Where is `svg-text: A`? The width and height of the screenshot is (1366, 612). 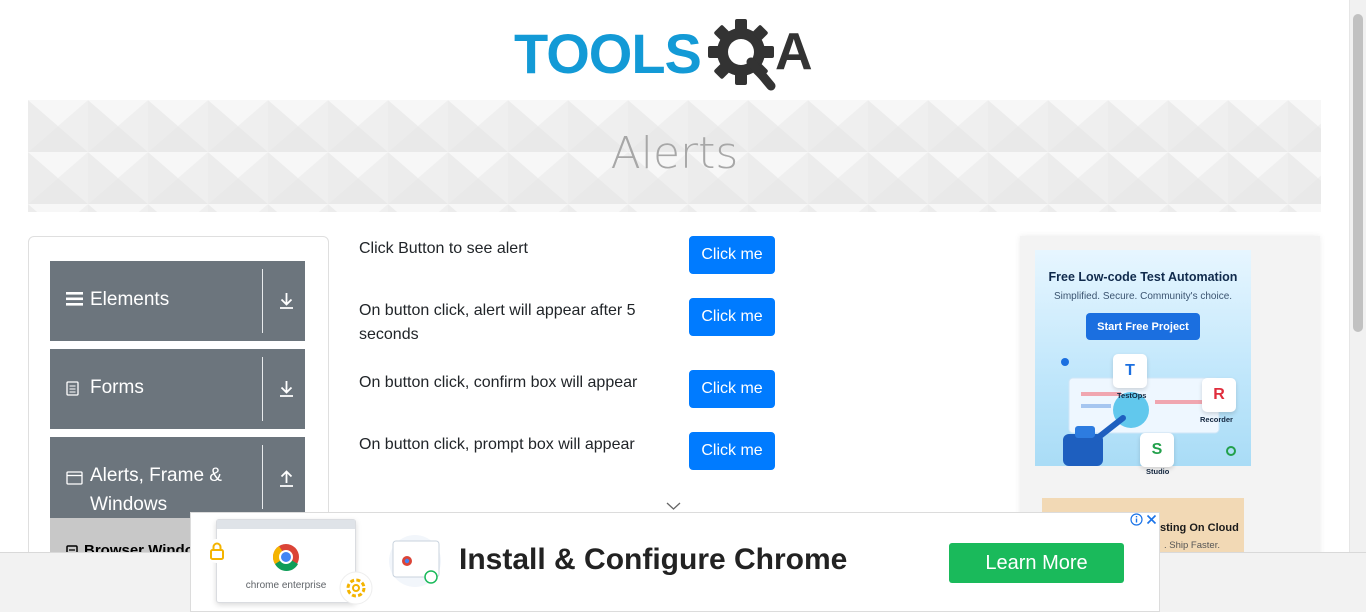 svg-text: A is located at coordinates (794, 52).